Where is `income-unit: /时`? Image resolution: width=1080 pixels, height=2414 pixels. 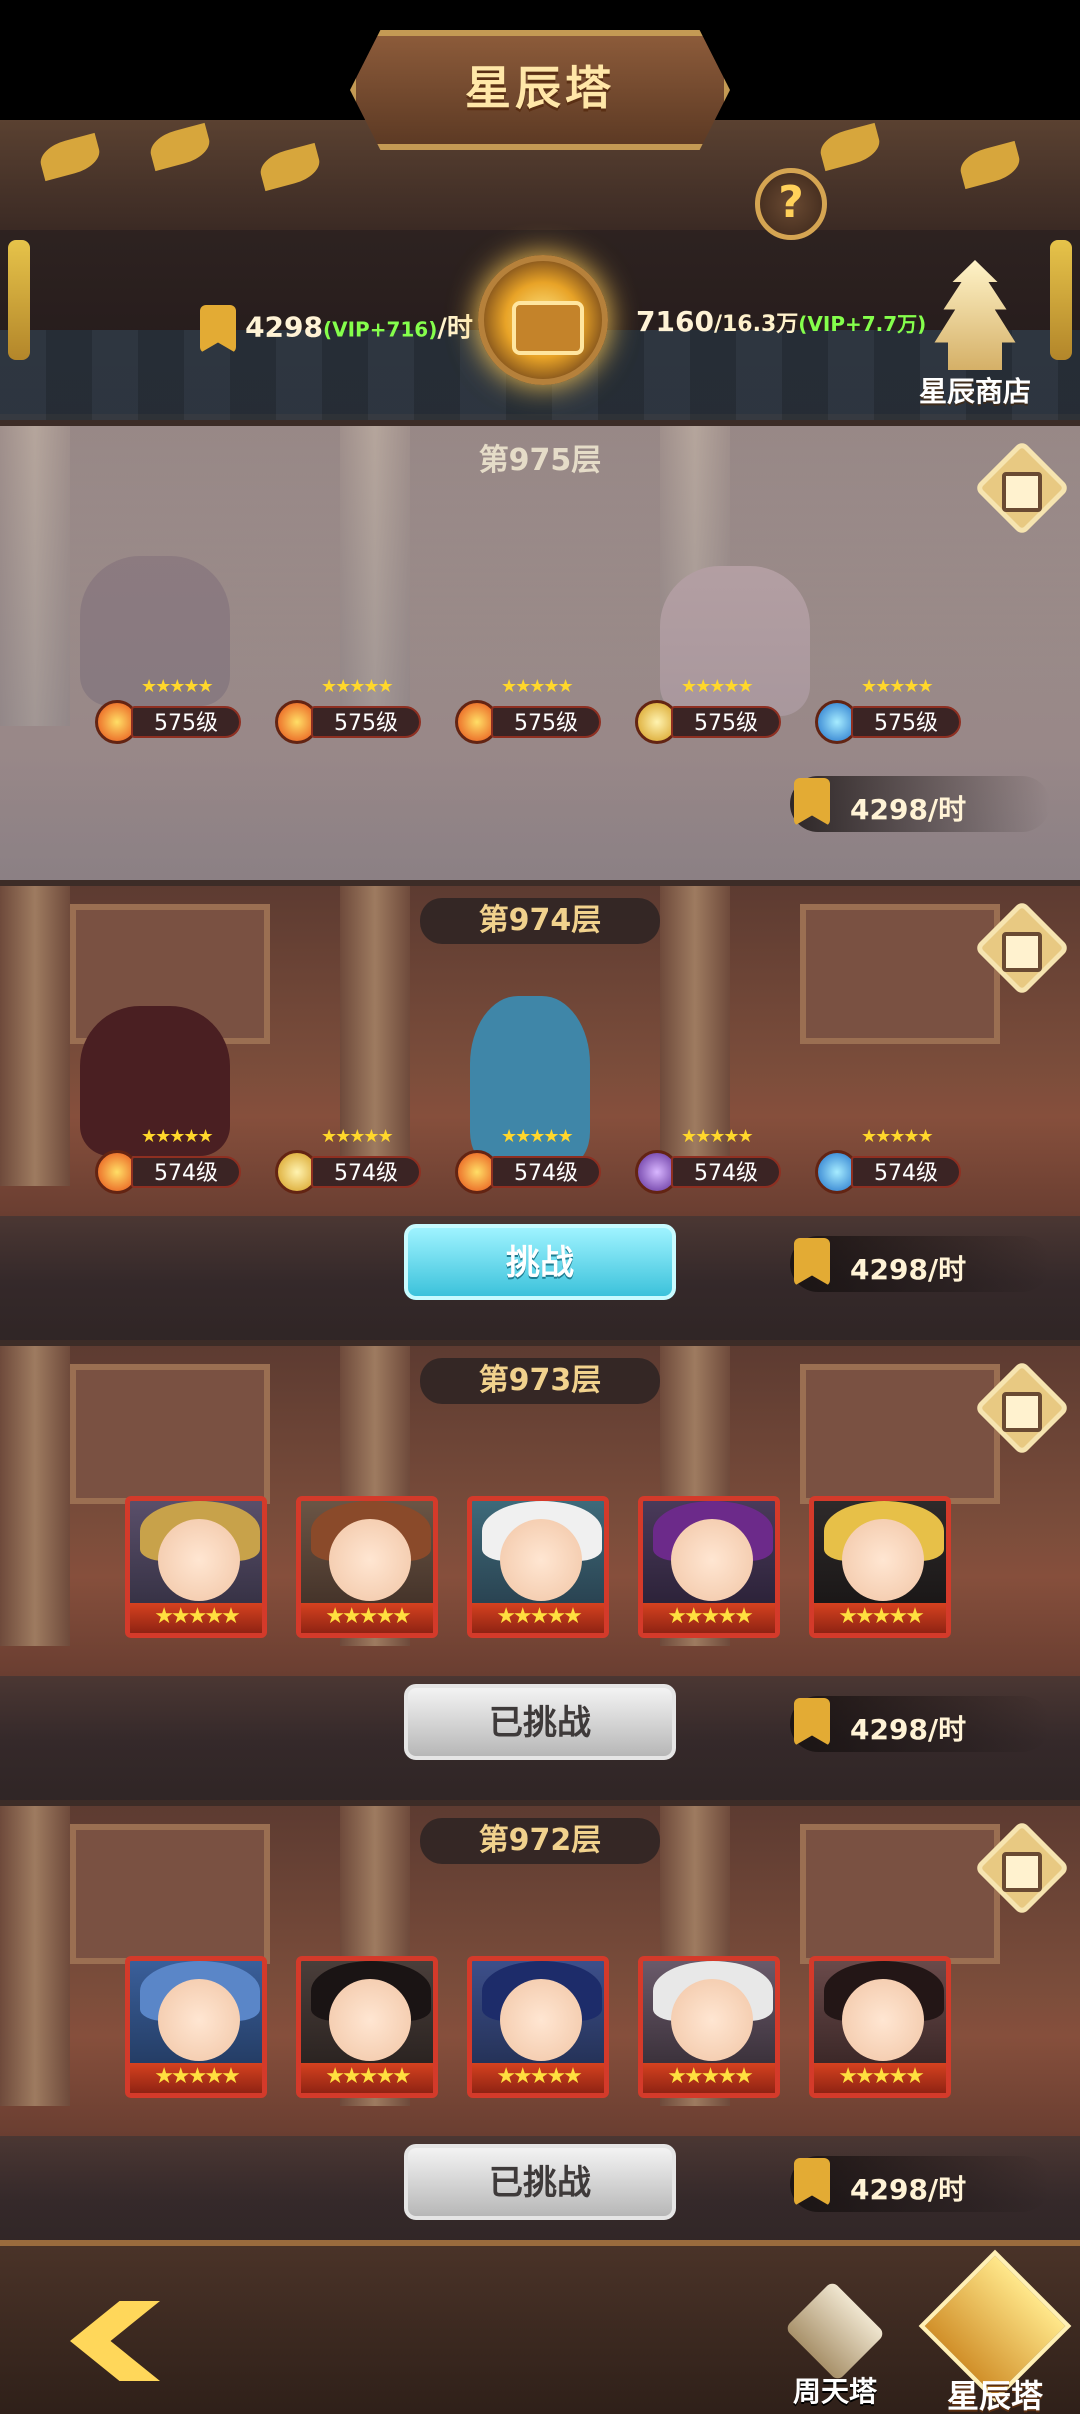
income-unit: /时 is located at coordinates (455, 328).